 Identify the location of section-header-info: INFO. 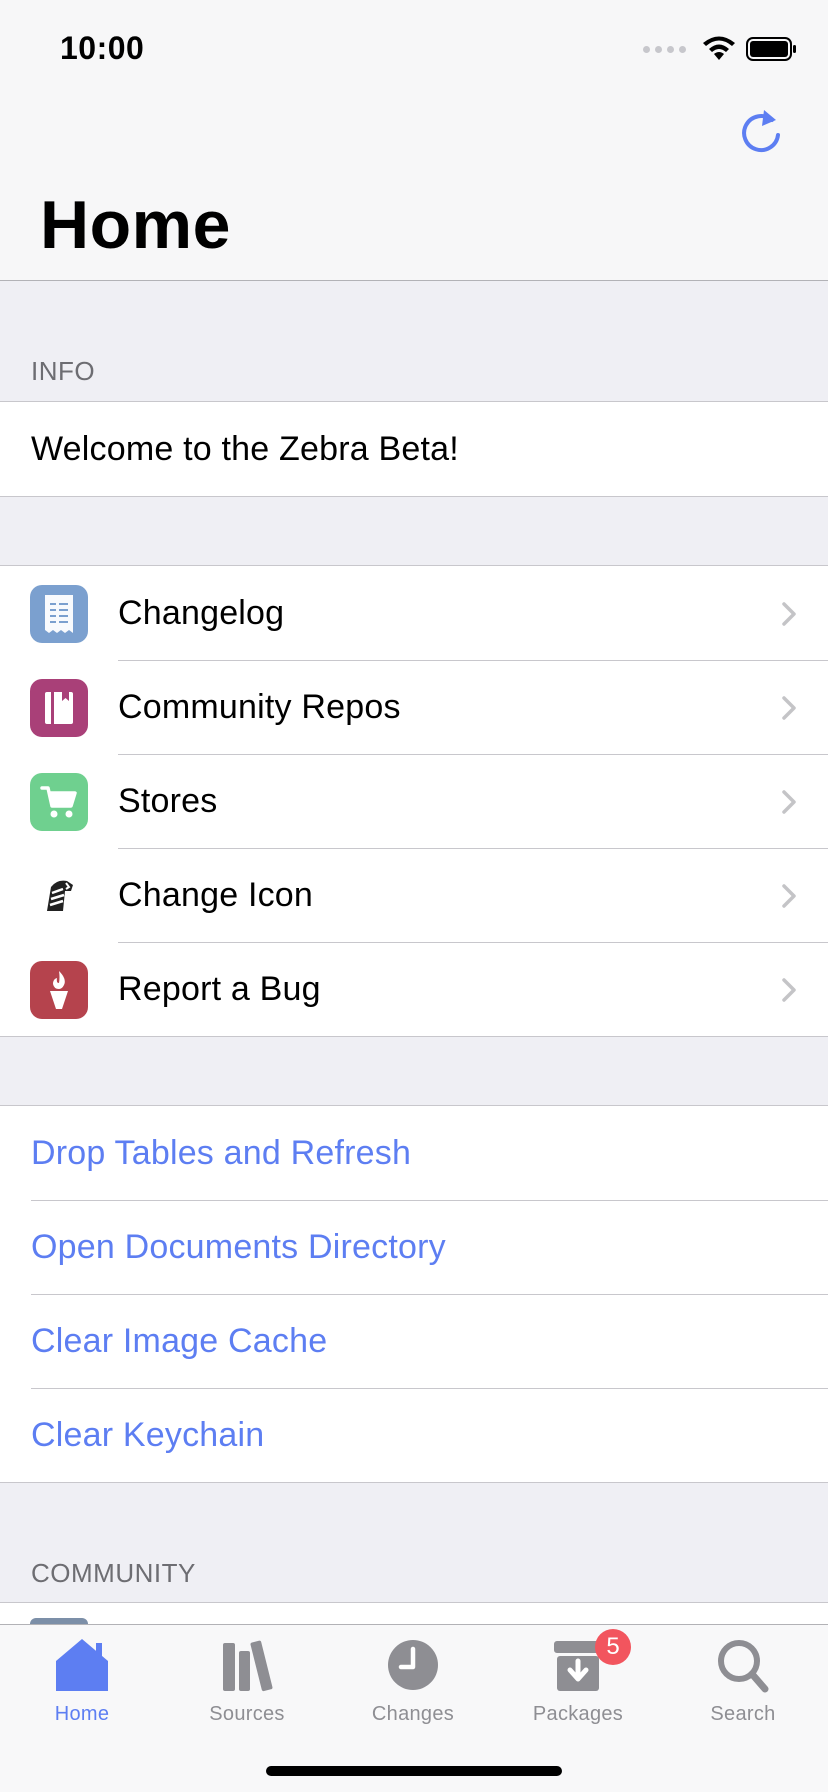
(63, 371).